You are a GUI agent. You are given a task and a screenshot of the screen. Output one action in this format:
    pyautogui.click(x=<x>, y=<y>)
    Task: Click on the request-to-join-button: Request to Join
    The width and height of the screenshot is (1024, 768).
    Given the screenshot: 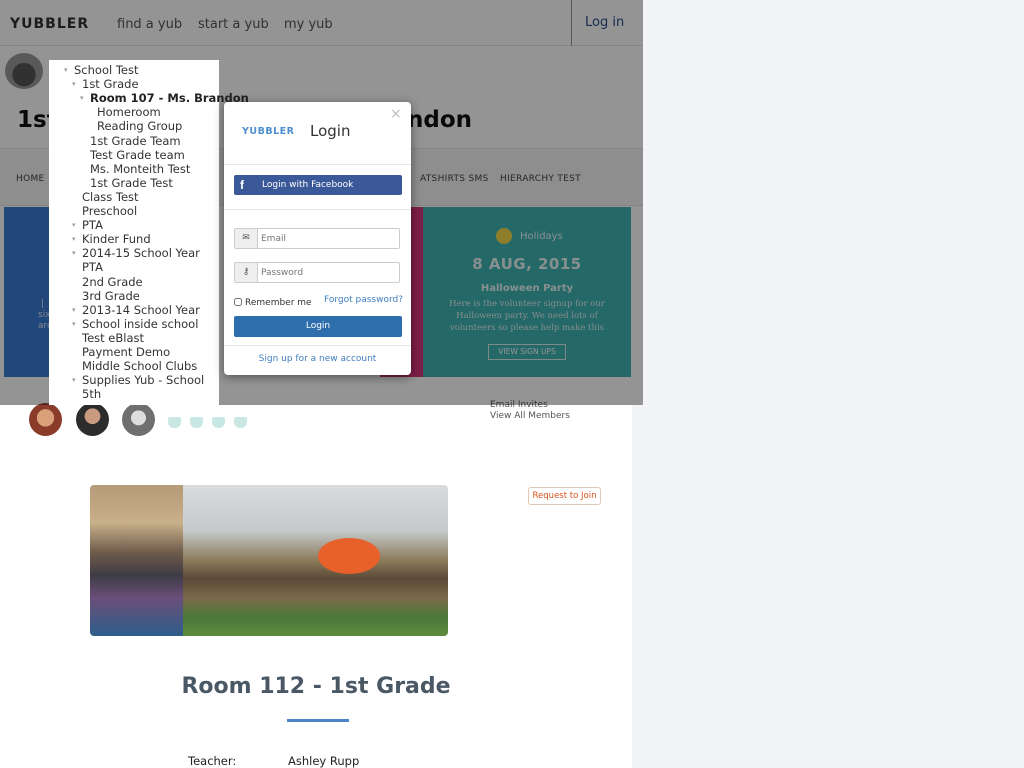 What is the action you would take?
    pyautogui.click(x=564, y=496)
    